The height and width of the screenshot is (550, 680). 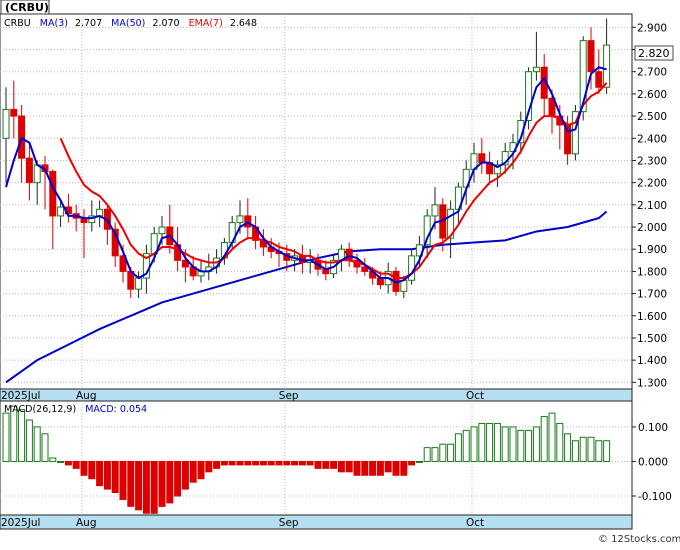 What do you see at coordinates (128, 23) in the screenshot?
I see `legend-ma50-label: MA(50)` at bounding box center [128, 23].